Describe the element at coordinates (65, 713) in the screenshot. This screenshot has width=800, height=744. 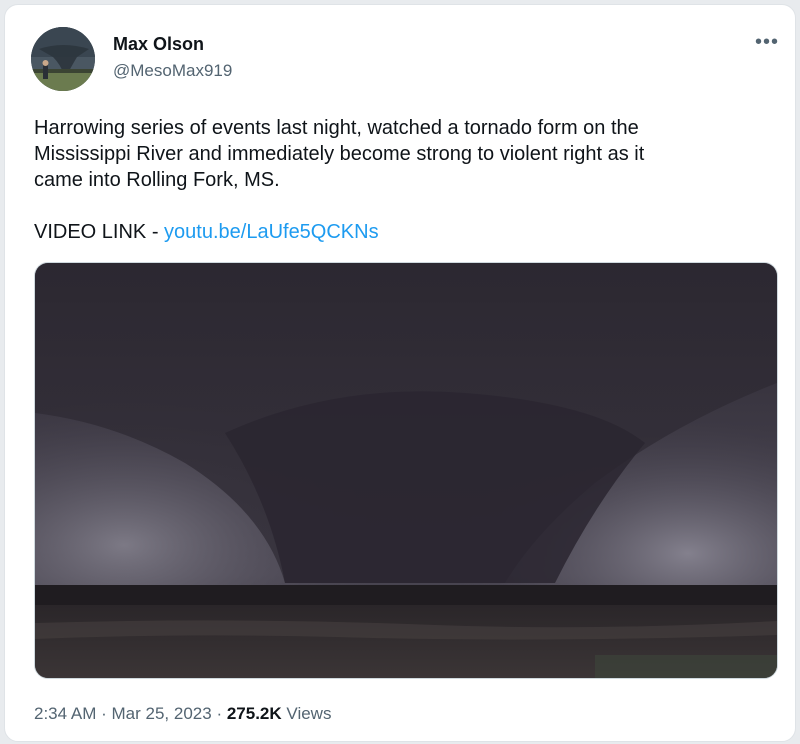
I see `tweet-time: 2:34 AM` at that location.